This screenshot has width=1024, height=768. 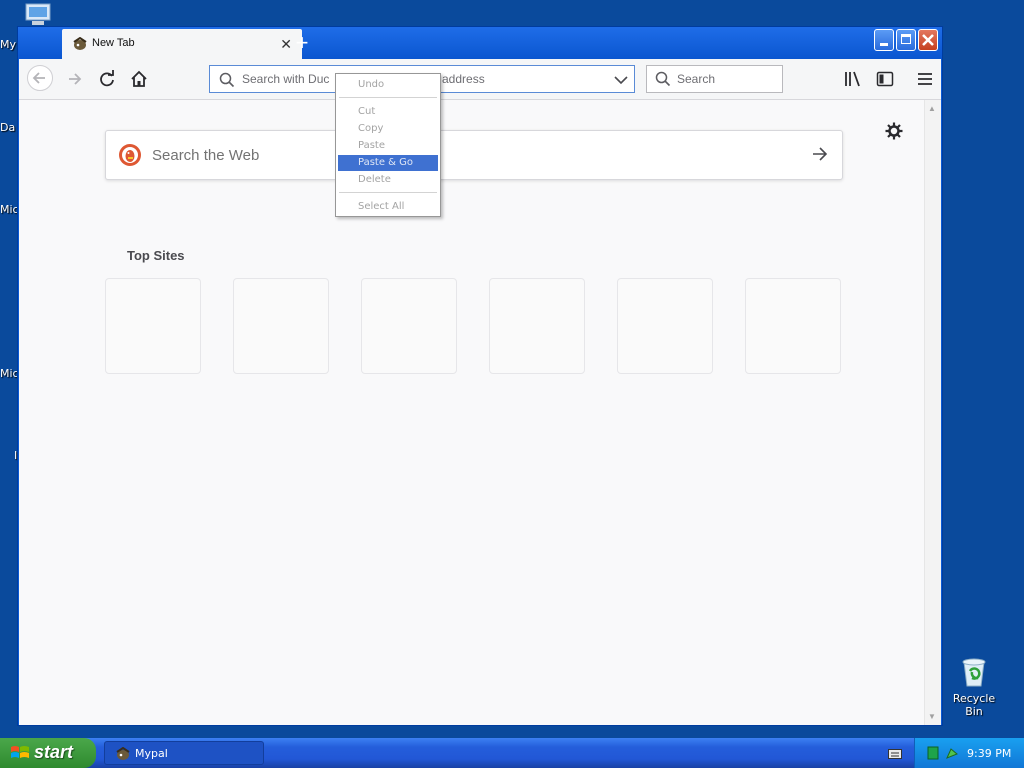 I want to click on recycle-bin-icon, so click(x=974, y=672).